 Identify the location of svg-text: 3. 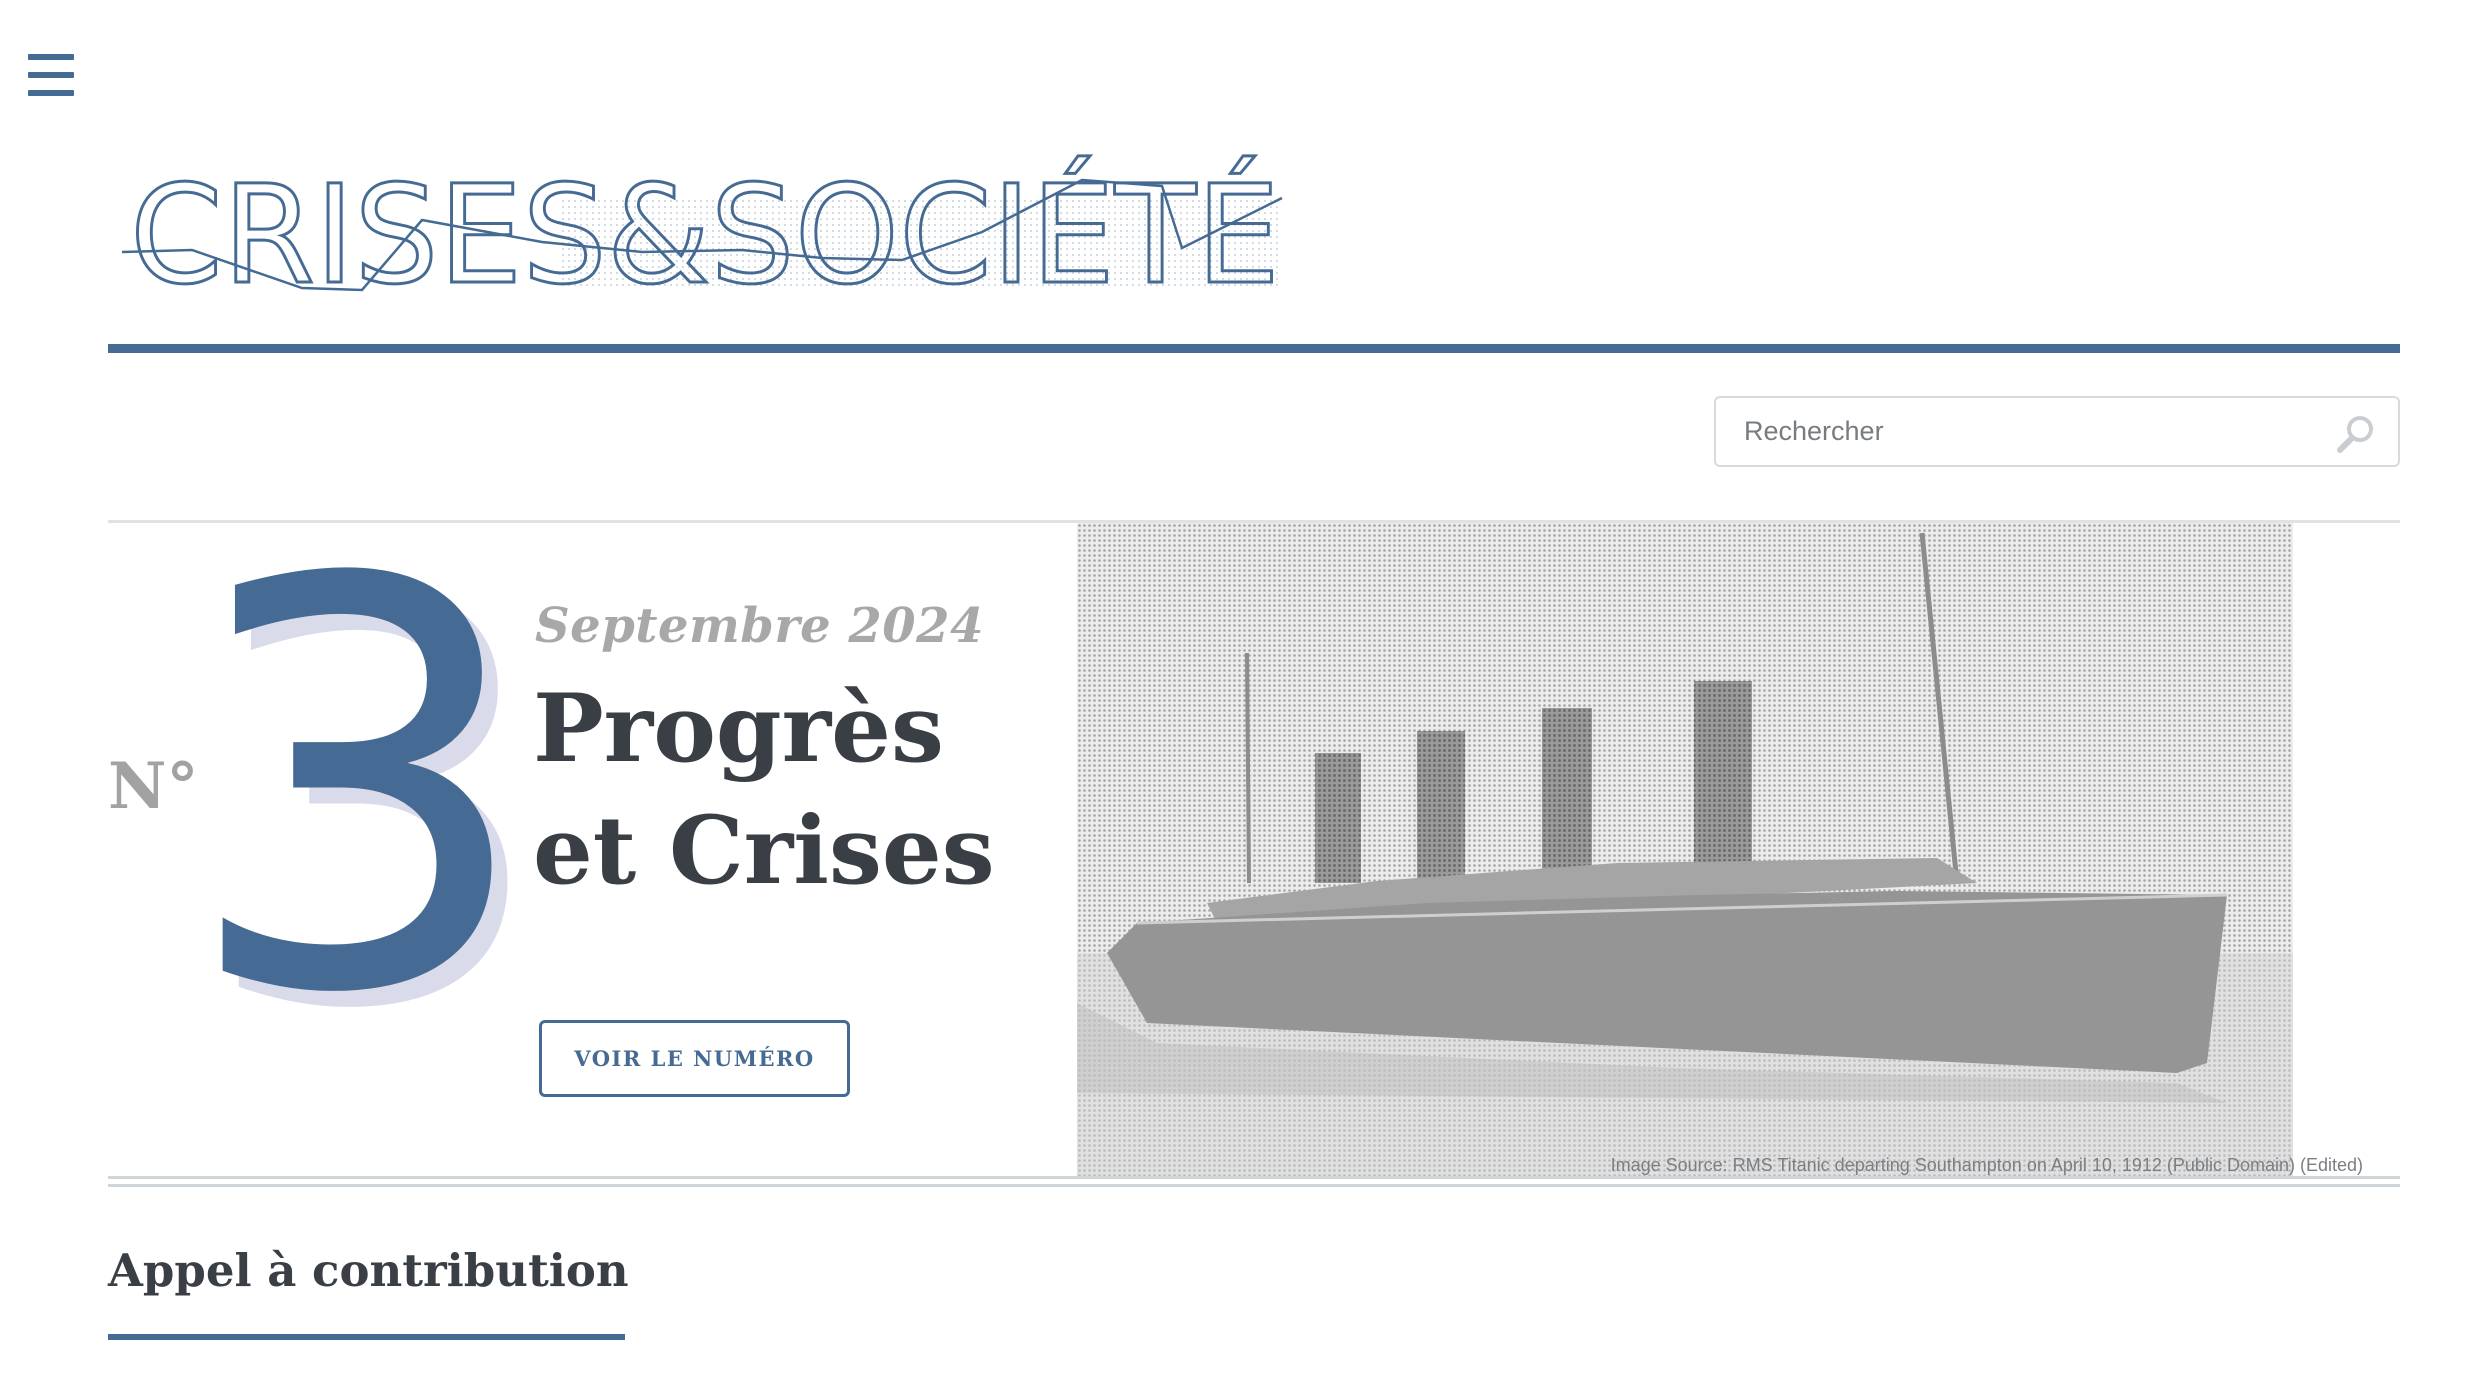
(358, 790).